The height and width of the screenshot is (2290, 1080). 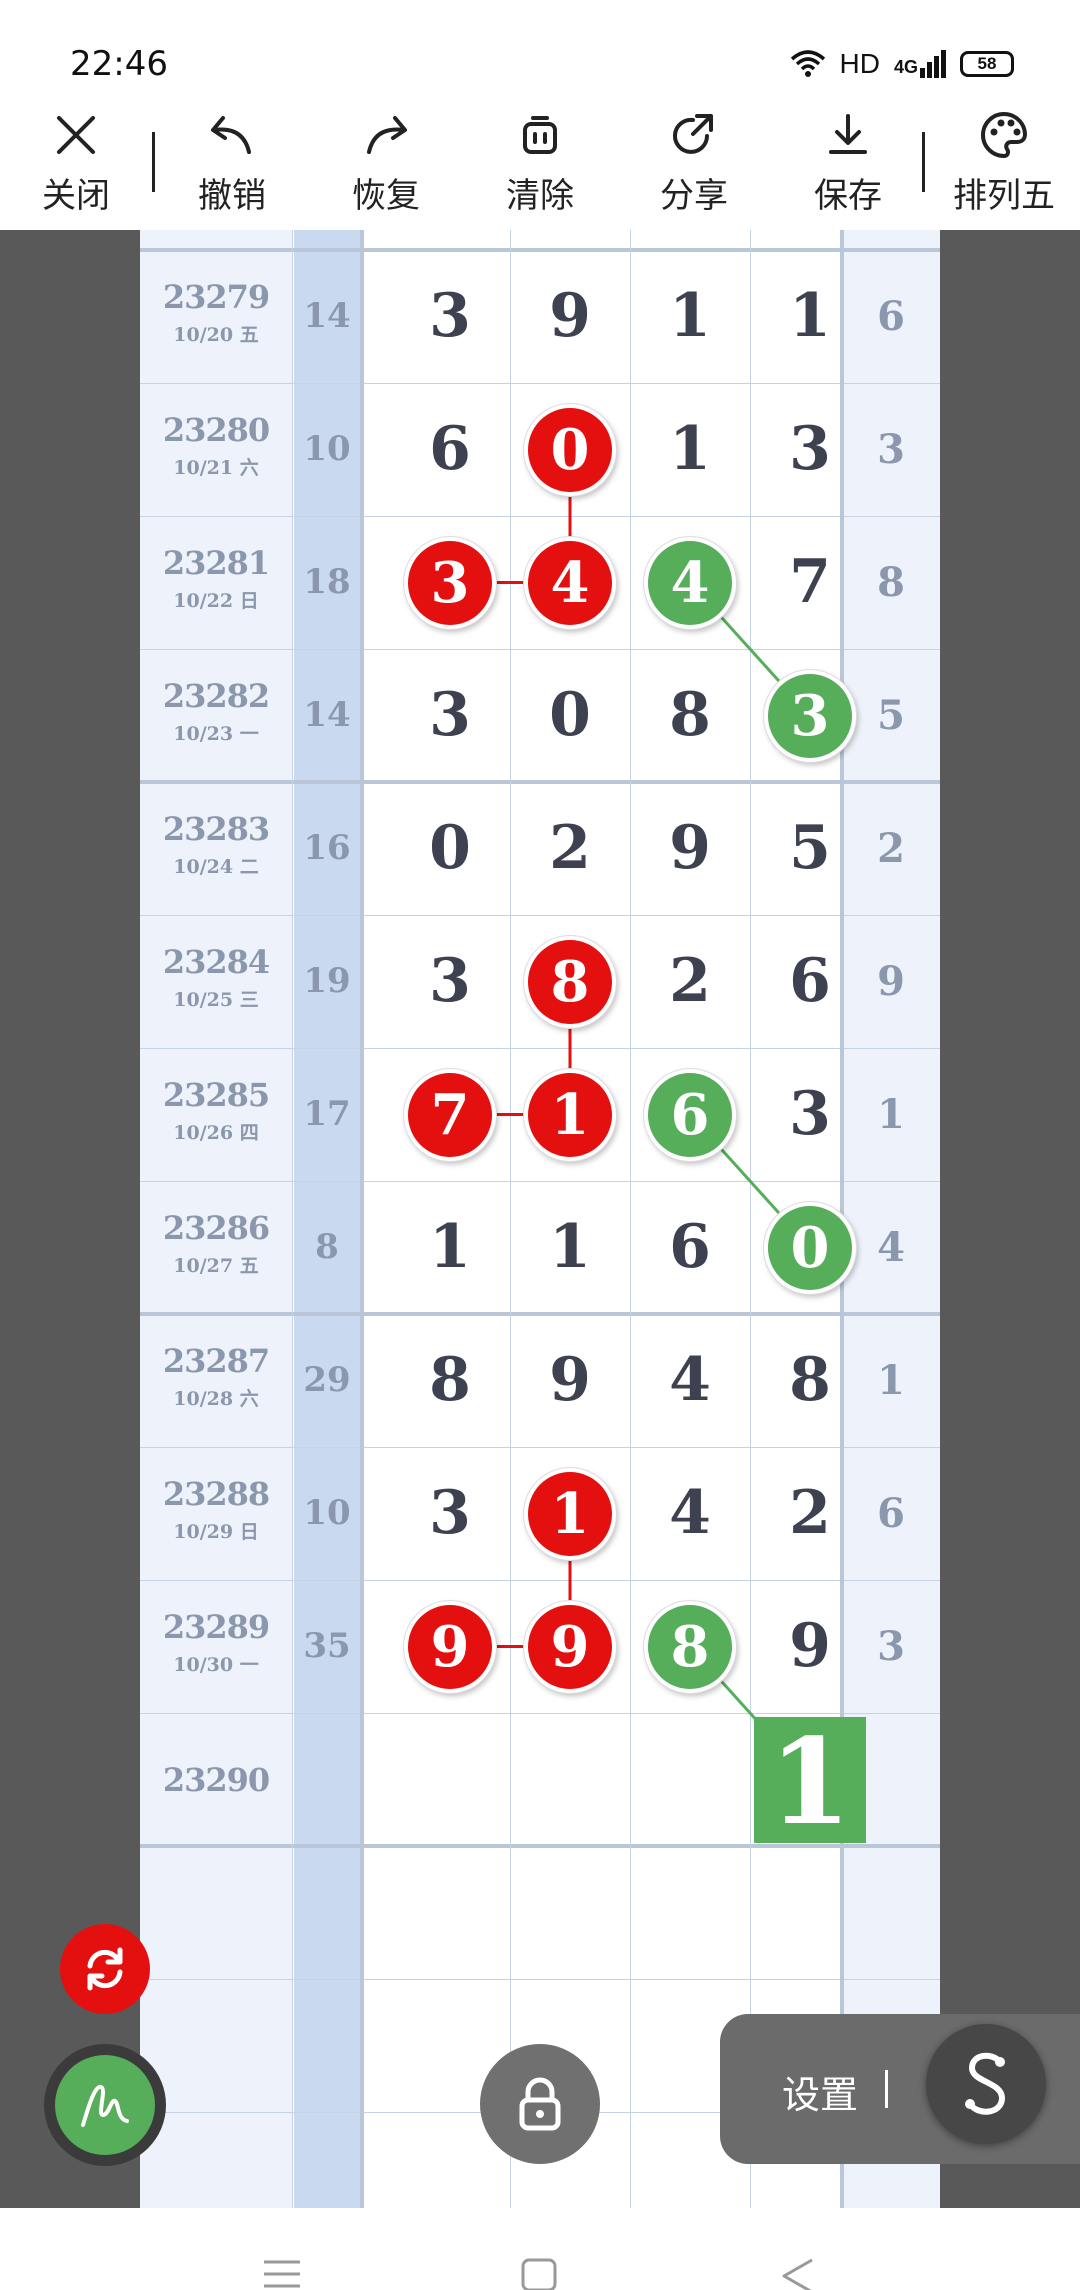 What do you see at coordinates (920, 64) in the screenshot?
I see `signal-icon: 4G` at bounding box center [920, 64].